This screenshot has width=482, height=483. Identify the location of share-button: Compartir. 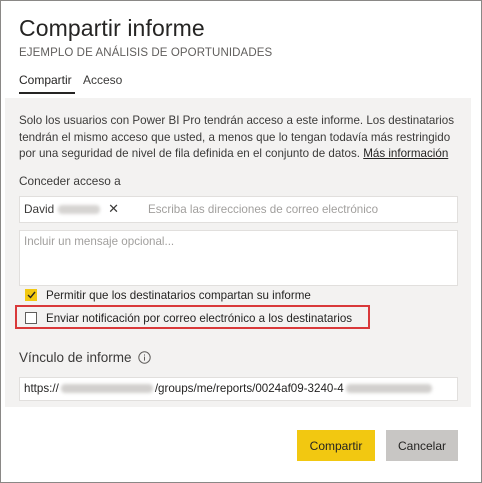
(336, 445).